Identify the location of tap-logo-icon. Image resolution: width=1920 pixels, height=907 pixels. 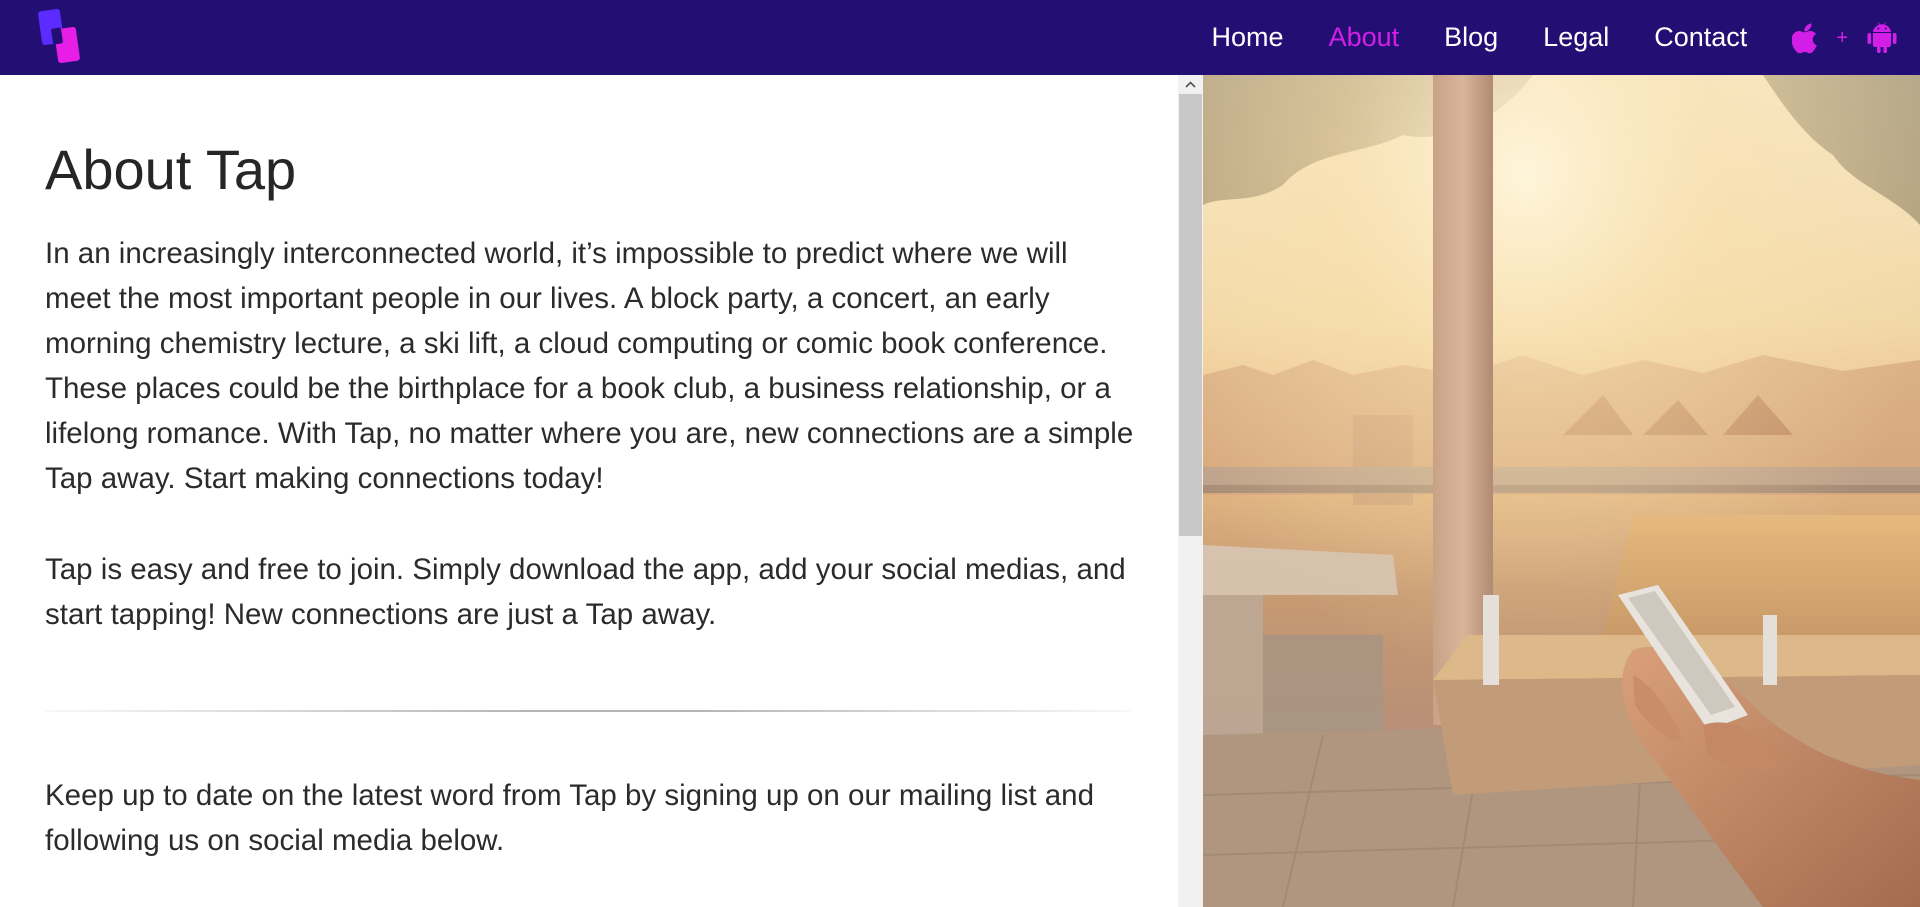
(59, 36).